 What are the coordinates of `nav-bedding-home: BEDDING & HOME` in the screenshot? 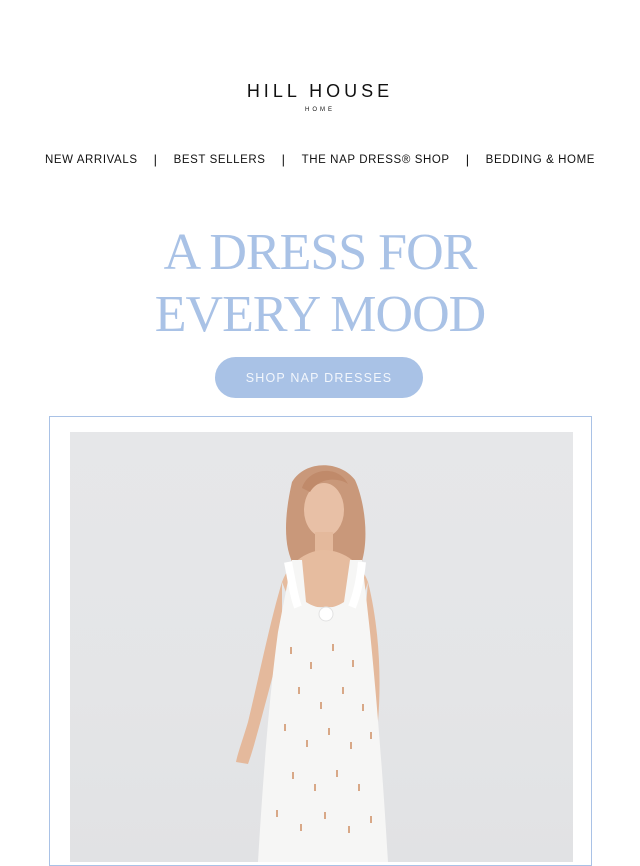 It's located at (540, 160).